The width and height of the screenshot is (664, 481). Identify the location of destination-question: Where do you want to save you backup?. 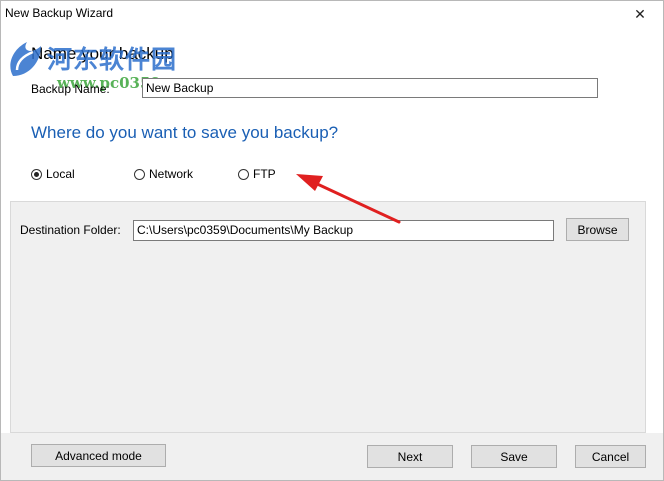
(185, 132).